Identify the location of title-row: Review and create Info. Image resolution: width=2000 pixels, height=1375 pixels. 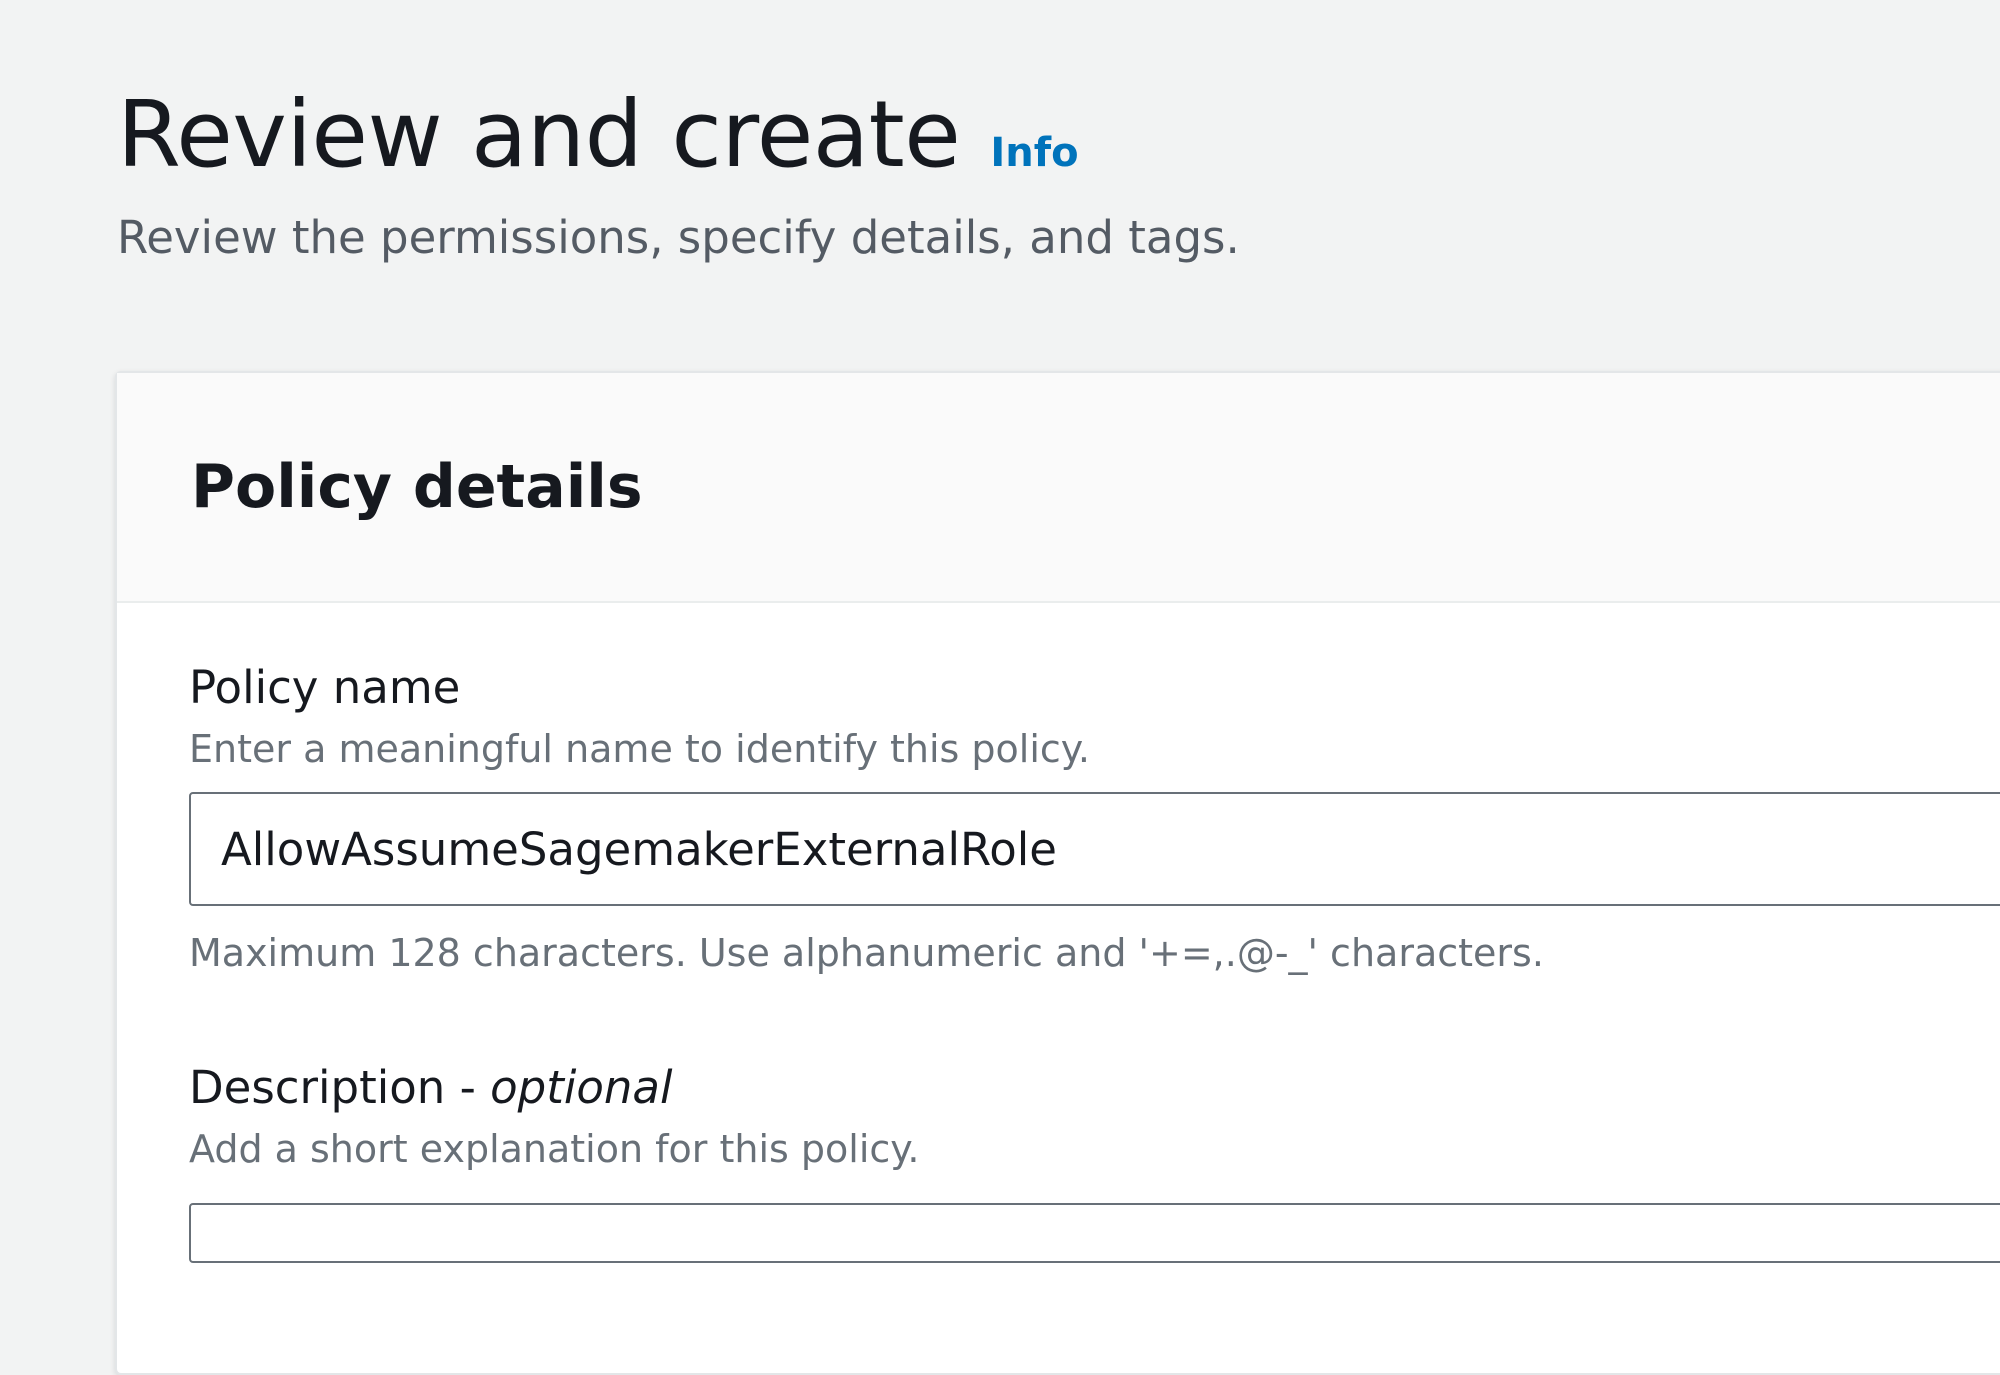
(678, 135).